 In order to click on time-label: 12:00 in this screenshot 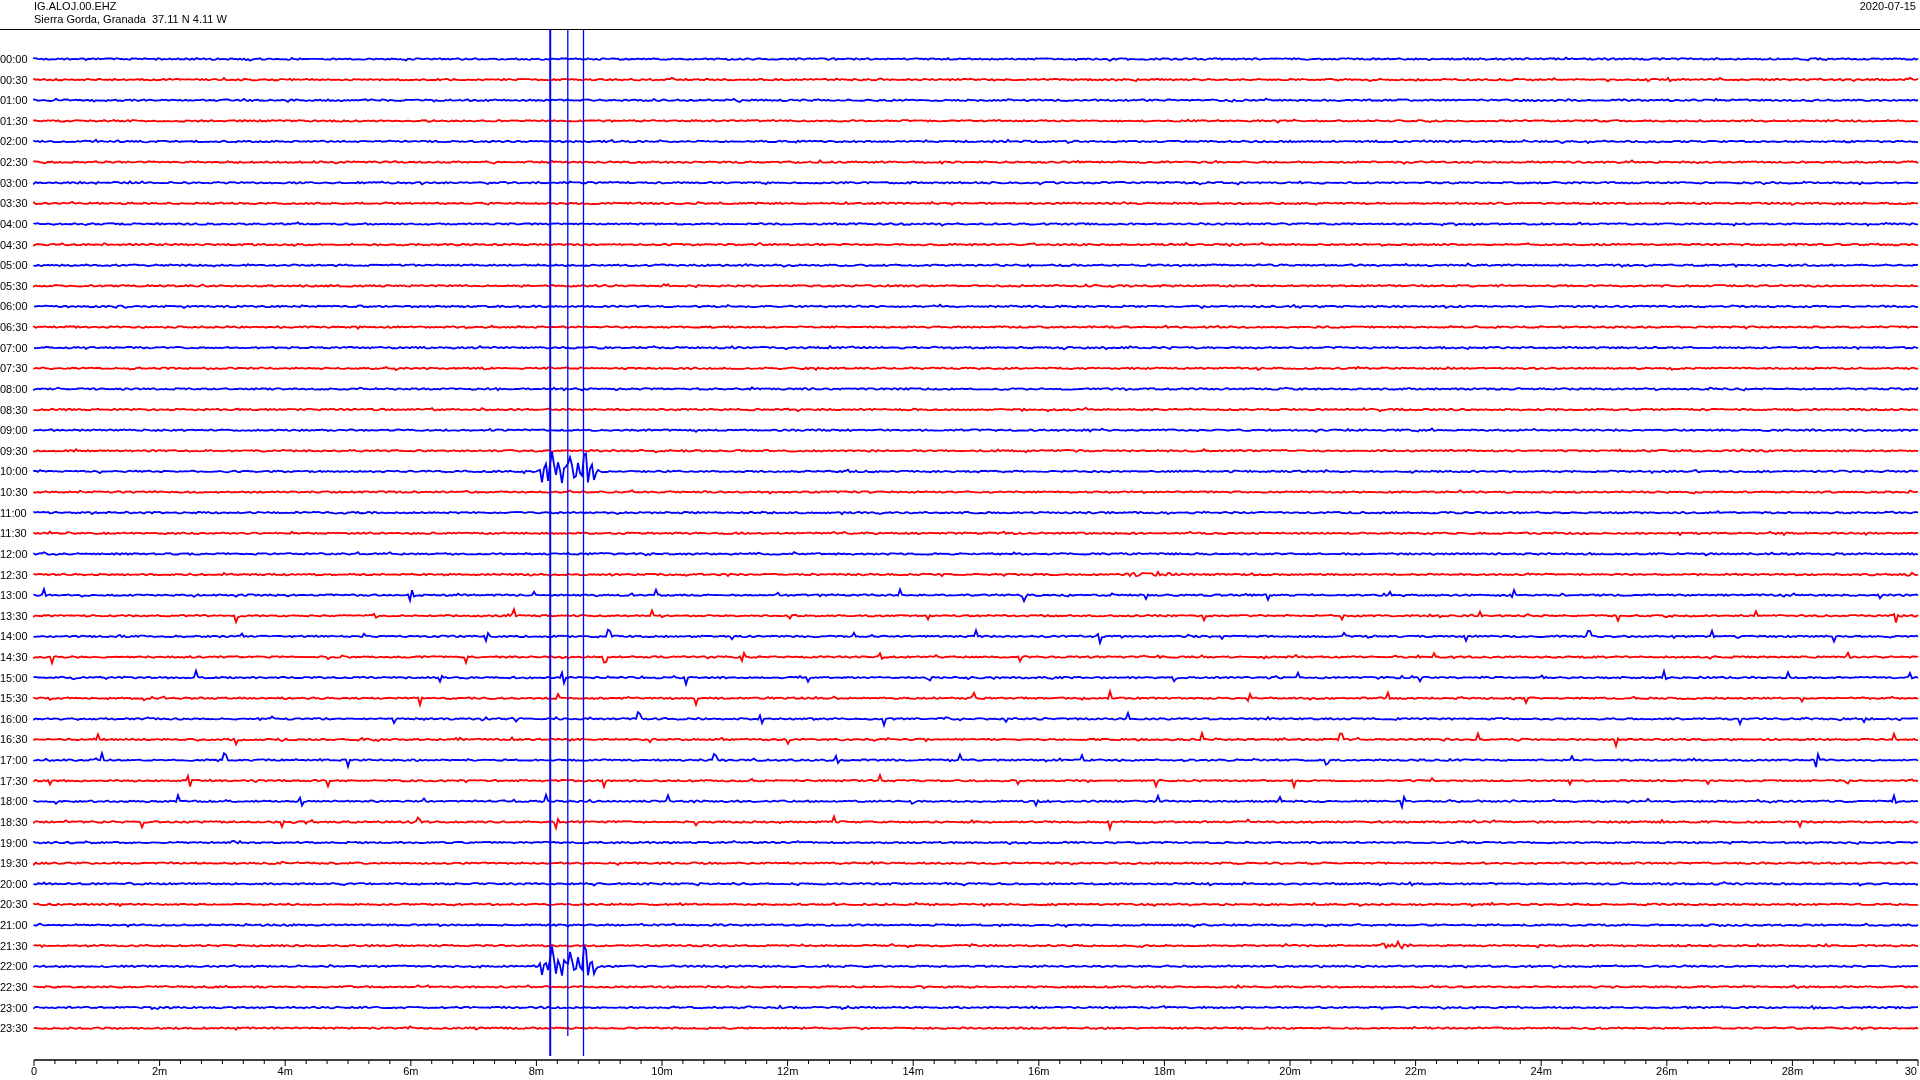, I will do `click(14, 553)`.